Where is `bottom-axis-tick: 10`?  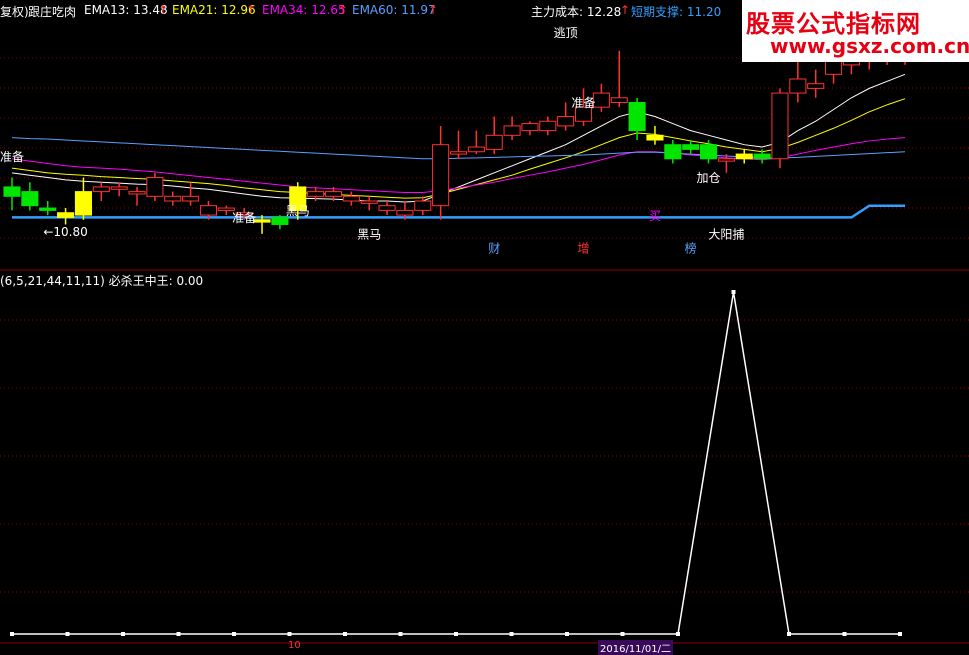 bottom-axis-tick: 10 is located at coordinates (294, 645).